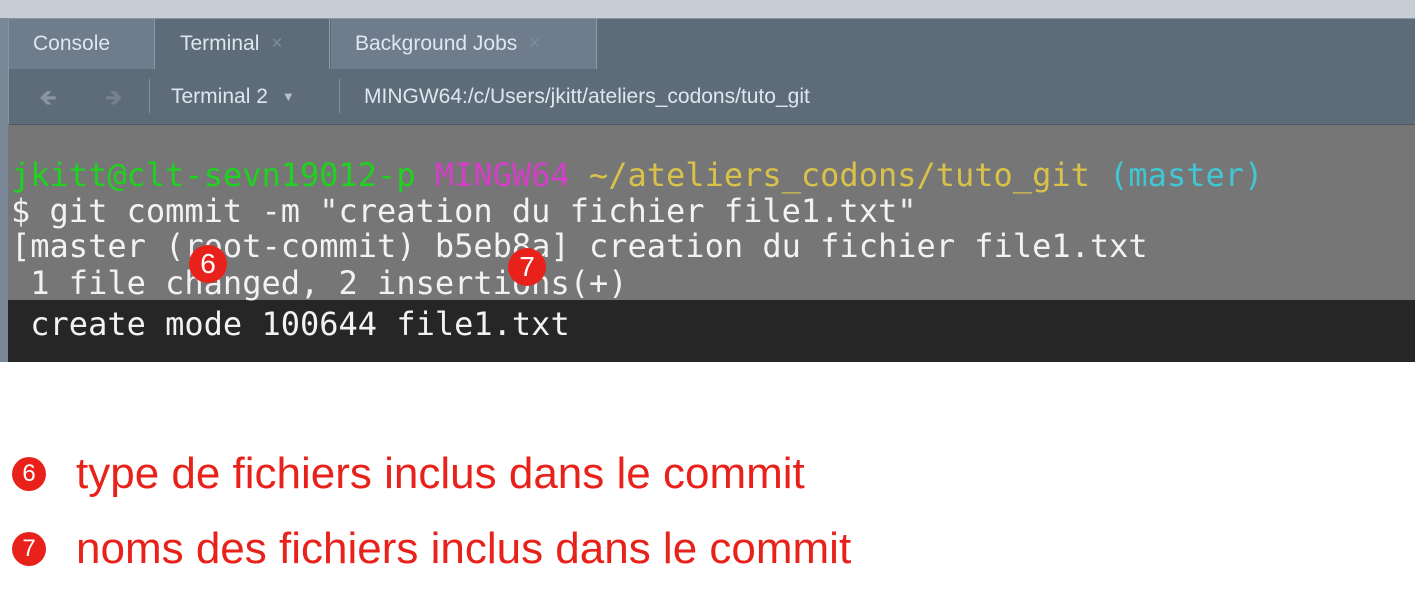  Describe the element at coordinates (711, 43) in the screenshot. I see `pane-tab-bar: Console Terminal × Background Jobs ×` at that location.